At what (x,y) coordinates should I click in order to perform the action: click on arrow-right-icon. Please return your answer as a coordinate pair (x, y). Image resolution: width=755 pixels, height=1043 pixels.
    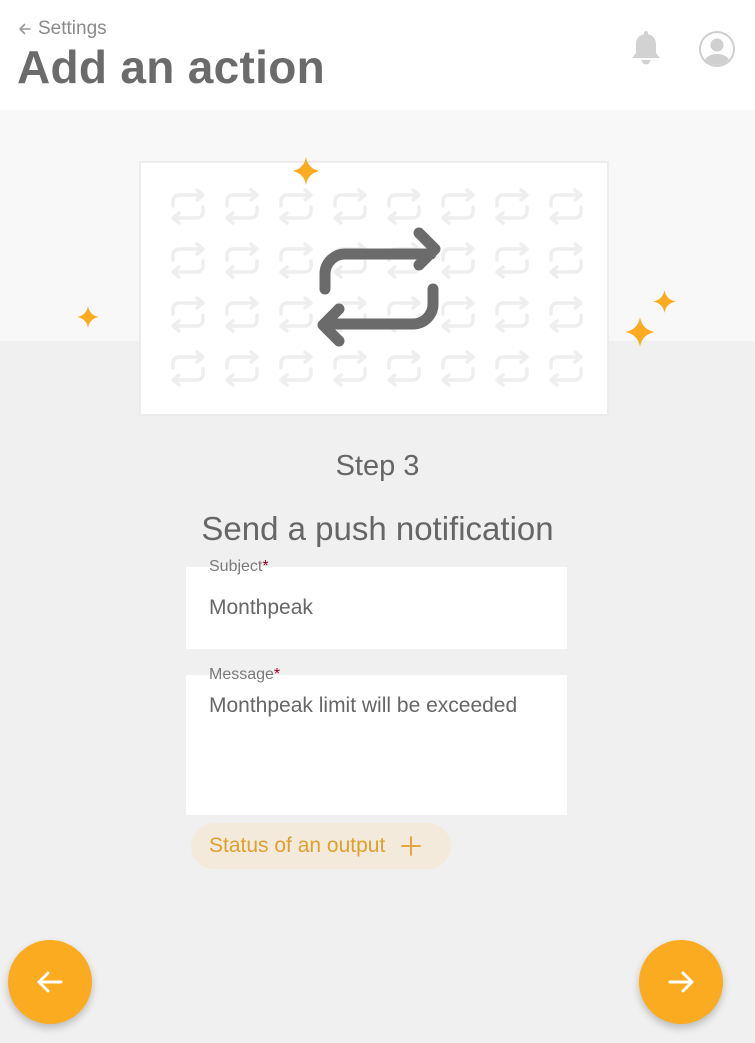
    Looking at the image, I should click on (681, 982).